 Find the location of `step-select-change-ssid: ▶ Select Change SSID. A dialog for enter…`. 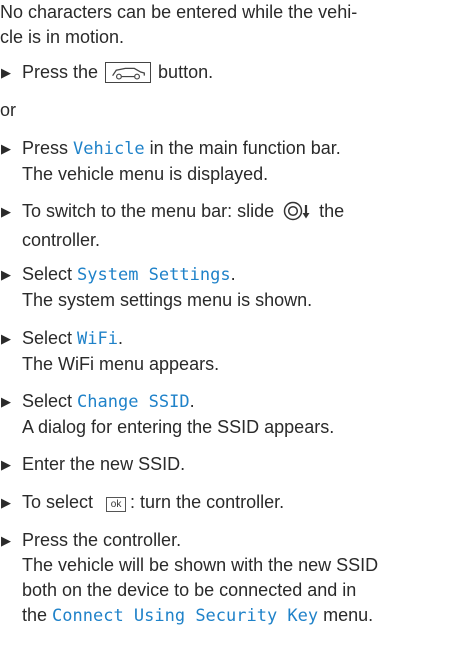

step-select-change-ssid: ▶ Select Change SSID. A dialog for enter… is located at coordinates (229, 414).